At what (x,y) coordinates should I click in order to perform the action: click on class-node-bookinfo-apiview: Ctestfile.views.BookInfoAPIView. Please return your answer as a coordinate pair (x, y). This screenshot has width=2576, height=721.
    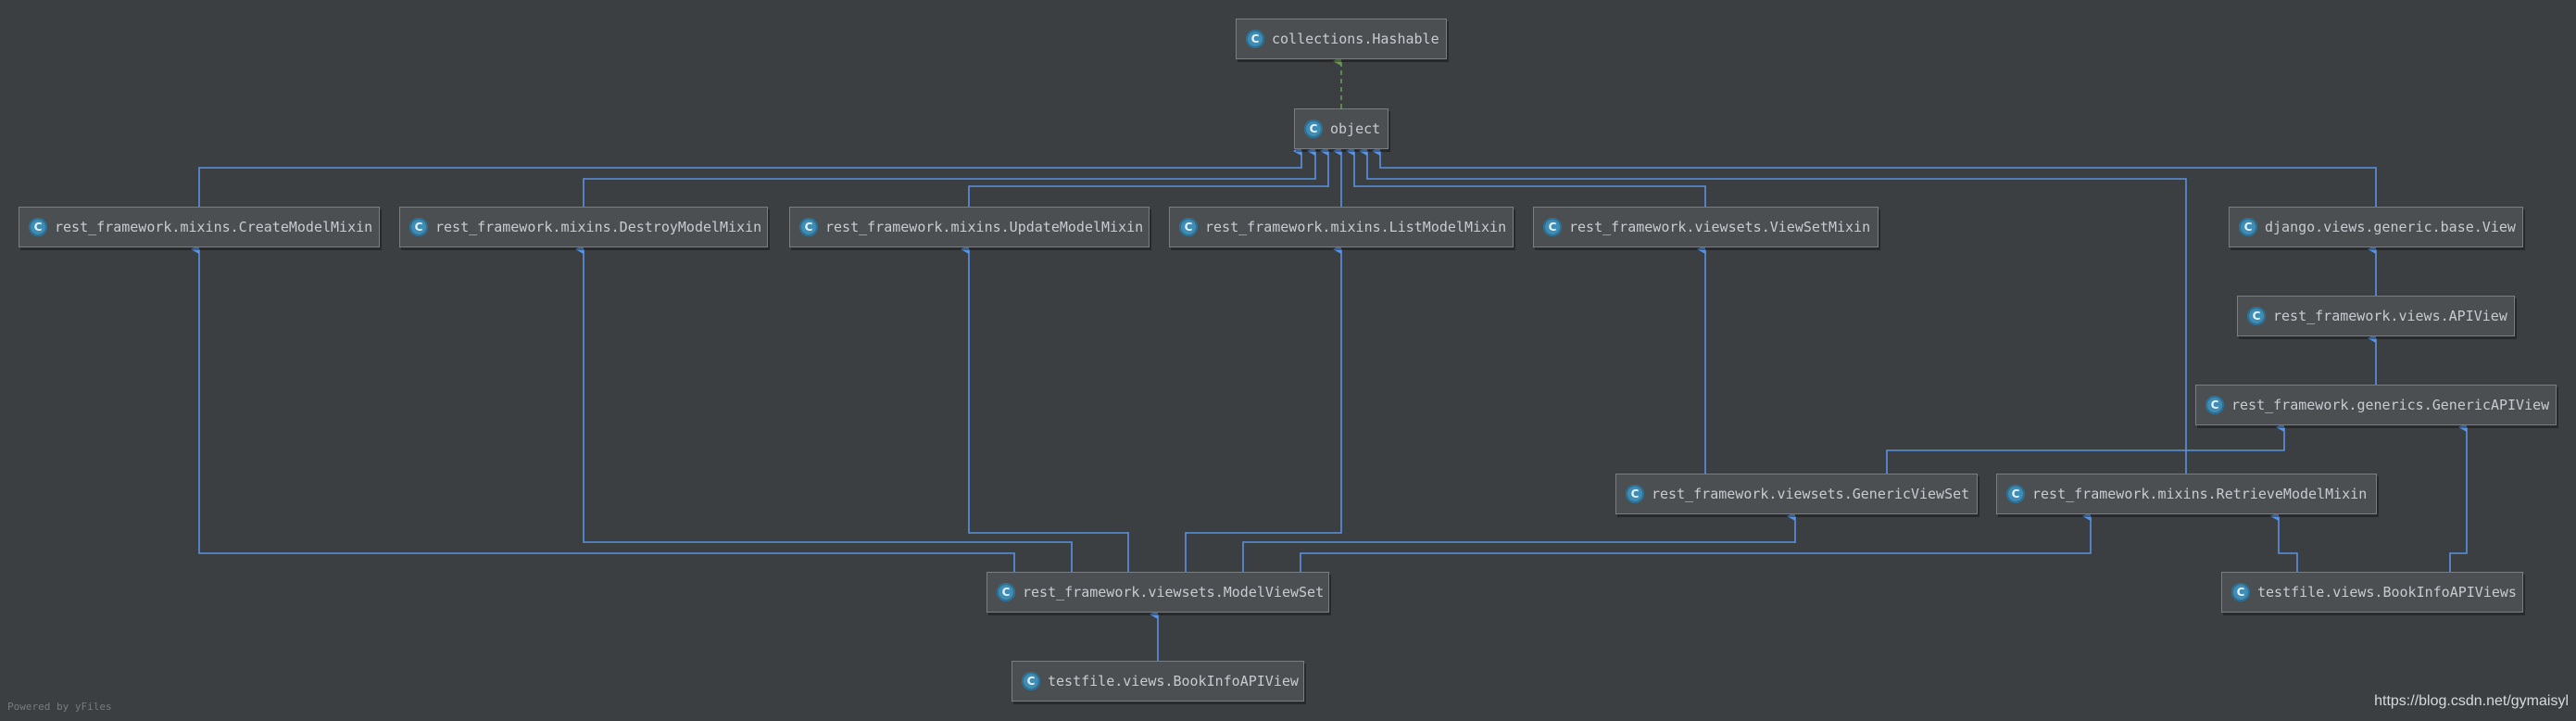
    Looking at the image, I should click on (1158, 681).